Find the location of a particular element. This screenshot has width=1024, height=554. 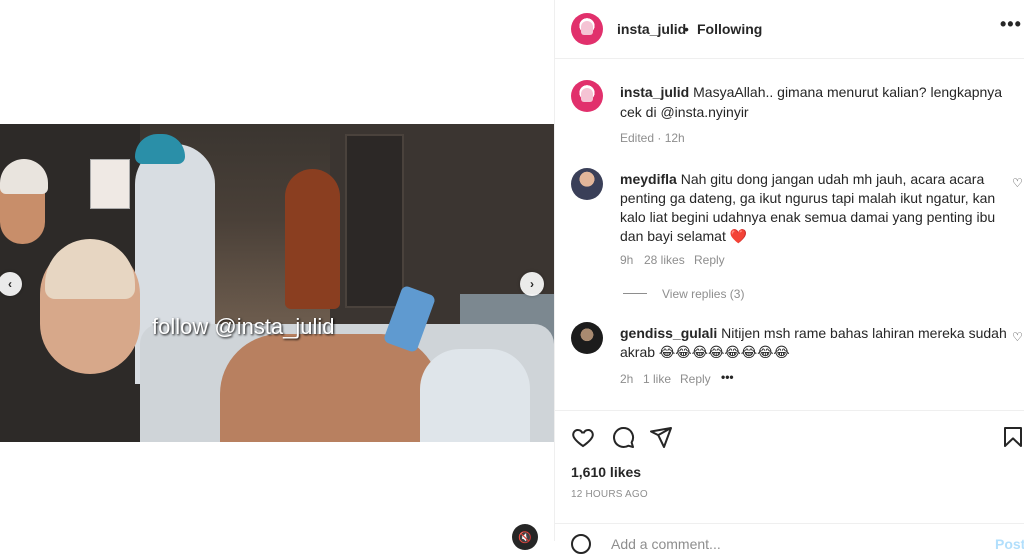

scene-cap is located at coordinates (160, 149).